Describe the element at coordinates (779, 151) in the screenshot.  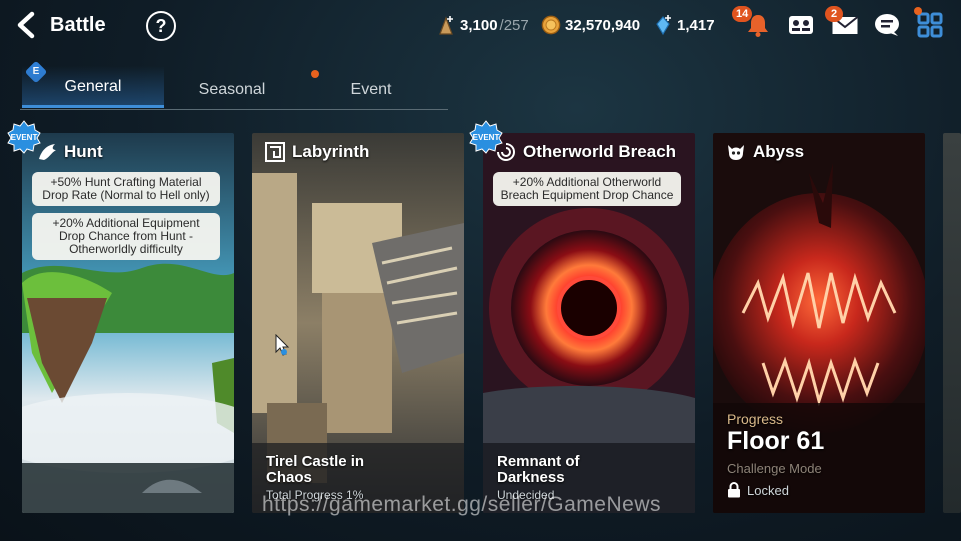
I see `abyss-card-title: Abyss` at that location.